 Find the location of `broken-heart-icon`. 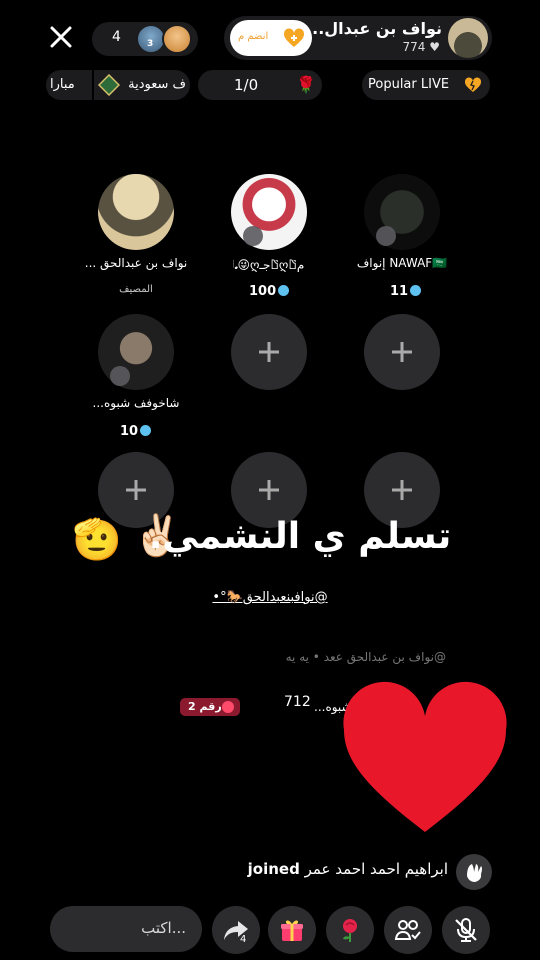

broken-heart-icon is located at coordinates (473, 84).